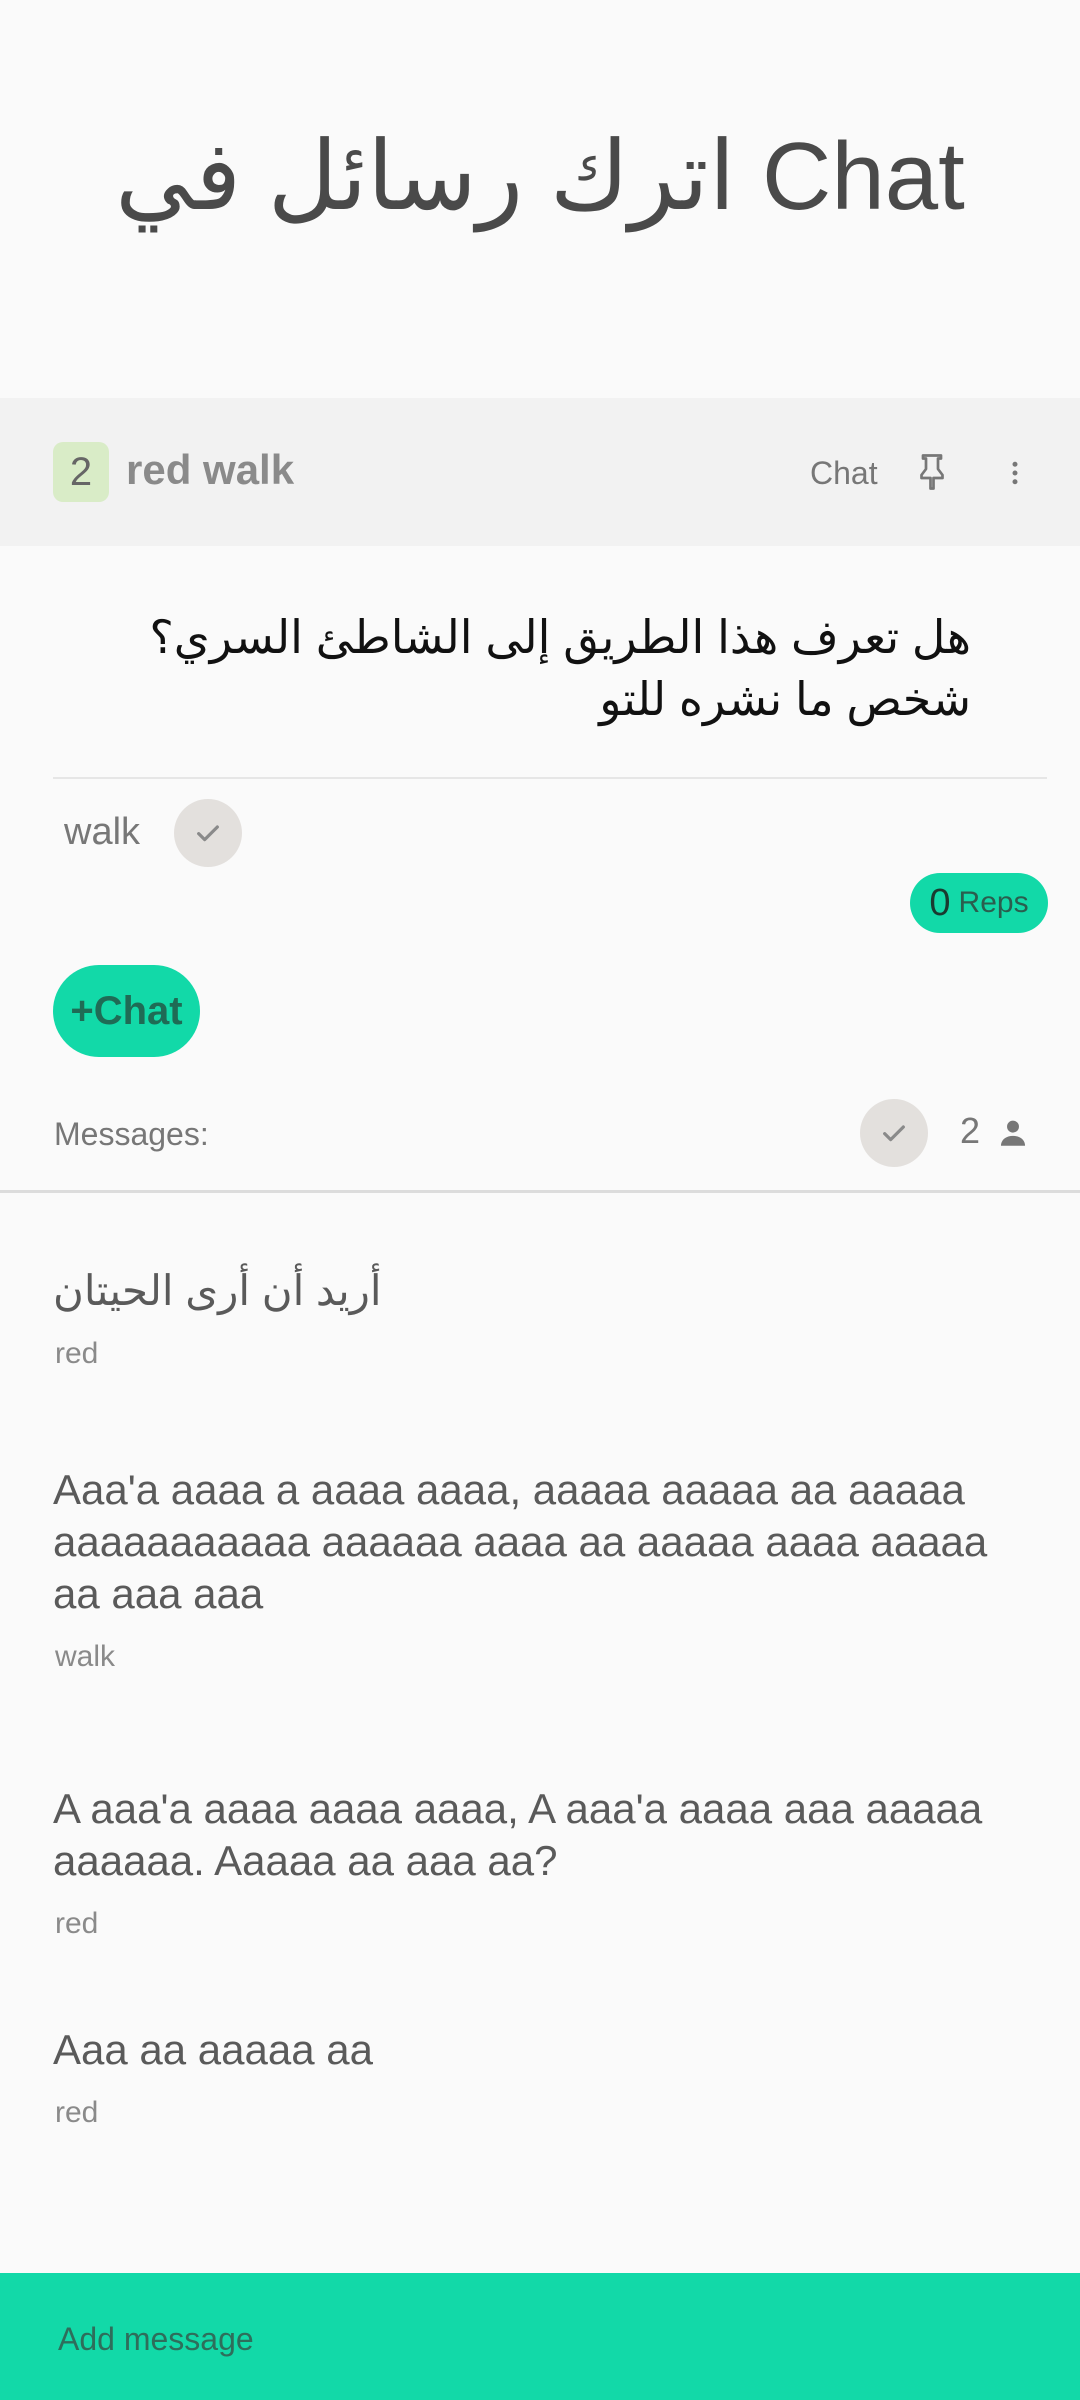 Image resolution: width=1080 pixels, height=2400 pixels. What do you see at coordinates (543, 1318) in the screenshot?
I see `message-item: أريد أن أرى الحيتان red` at bounding box center [543, 1318].